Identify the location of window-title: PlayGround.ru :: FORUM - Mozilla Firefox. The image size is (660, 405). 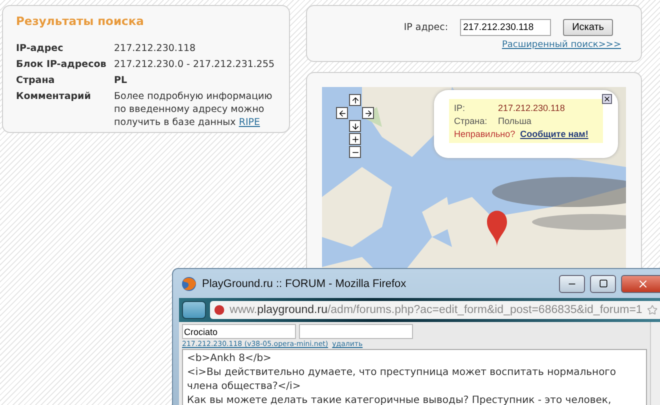
(305, 284).